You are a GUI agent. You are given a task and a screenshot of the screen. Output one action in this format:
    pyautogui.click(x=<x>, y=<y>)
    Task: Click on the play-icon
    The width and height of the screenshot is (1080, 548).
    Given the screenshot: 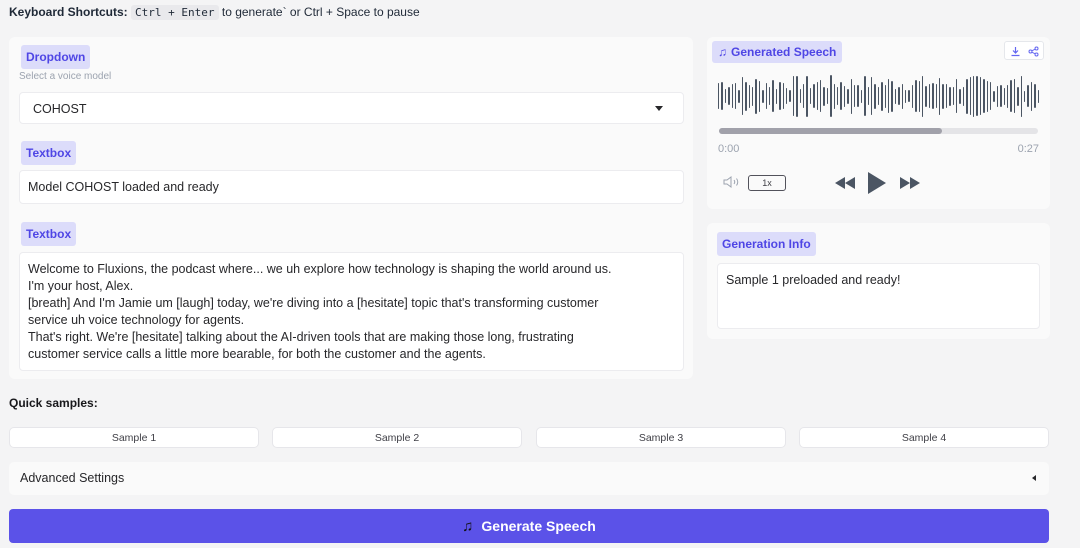 What is the action you would take?
    pyautogui.click(x=877, y=183)
    